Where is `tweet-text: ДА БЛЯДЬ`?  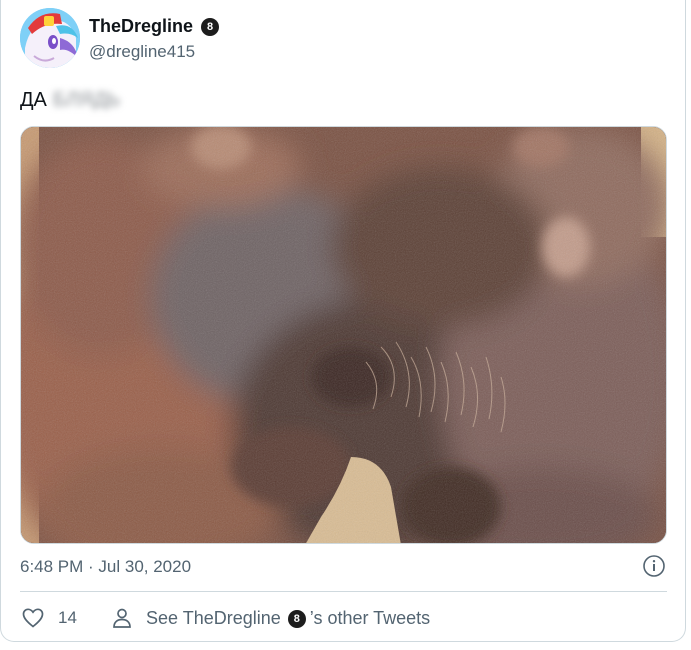 tweet-text: ДА БЛЯДЬ is located at coordinates (70, 100).